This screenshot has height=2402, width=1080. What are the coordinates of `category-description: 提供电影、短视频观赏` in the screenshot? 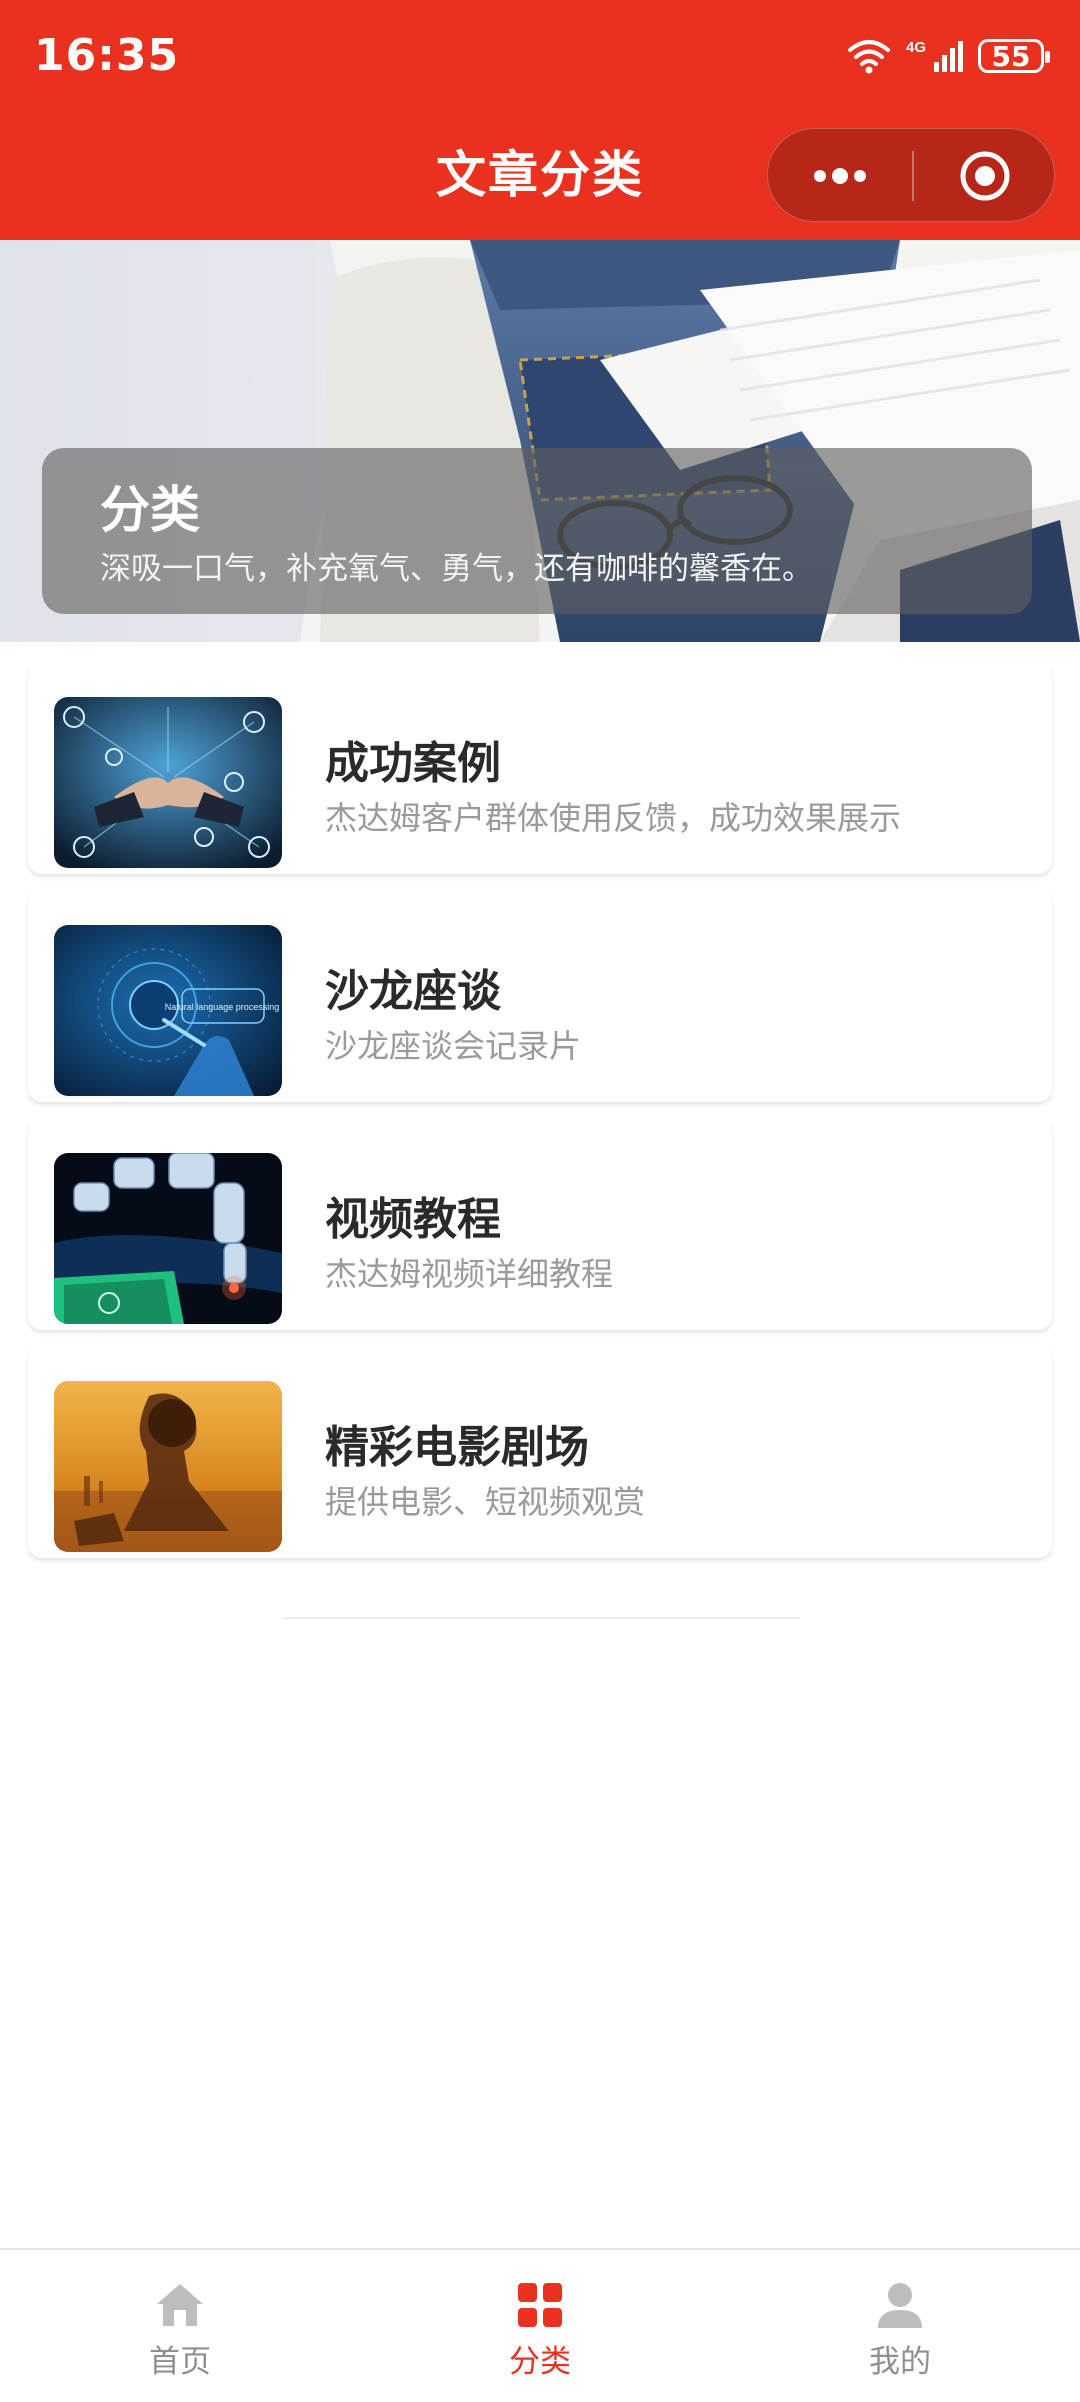 It's located at (485, 1502).